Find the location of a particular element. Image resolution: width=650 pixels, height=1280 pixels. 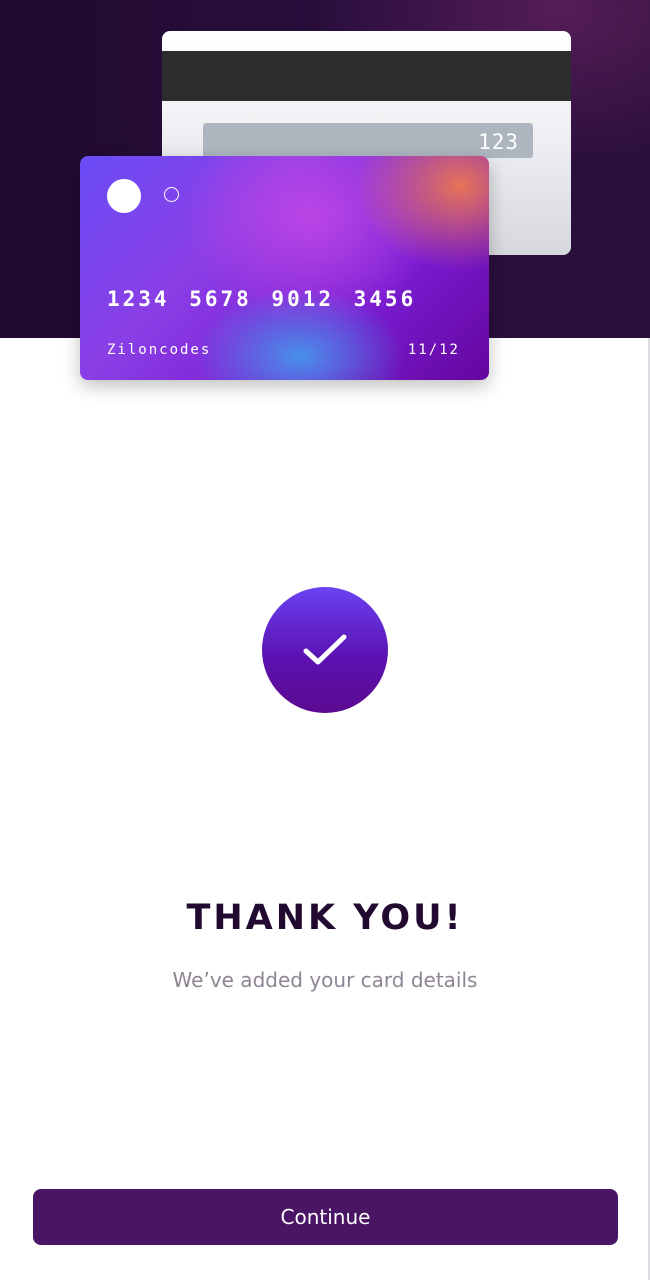

checkmark-icon is located at coordinates (325, 649).